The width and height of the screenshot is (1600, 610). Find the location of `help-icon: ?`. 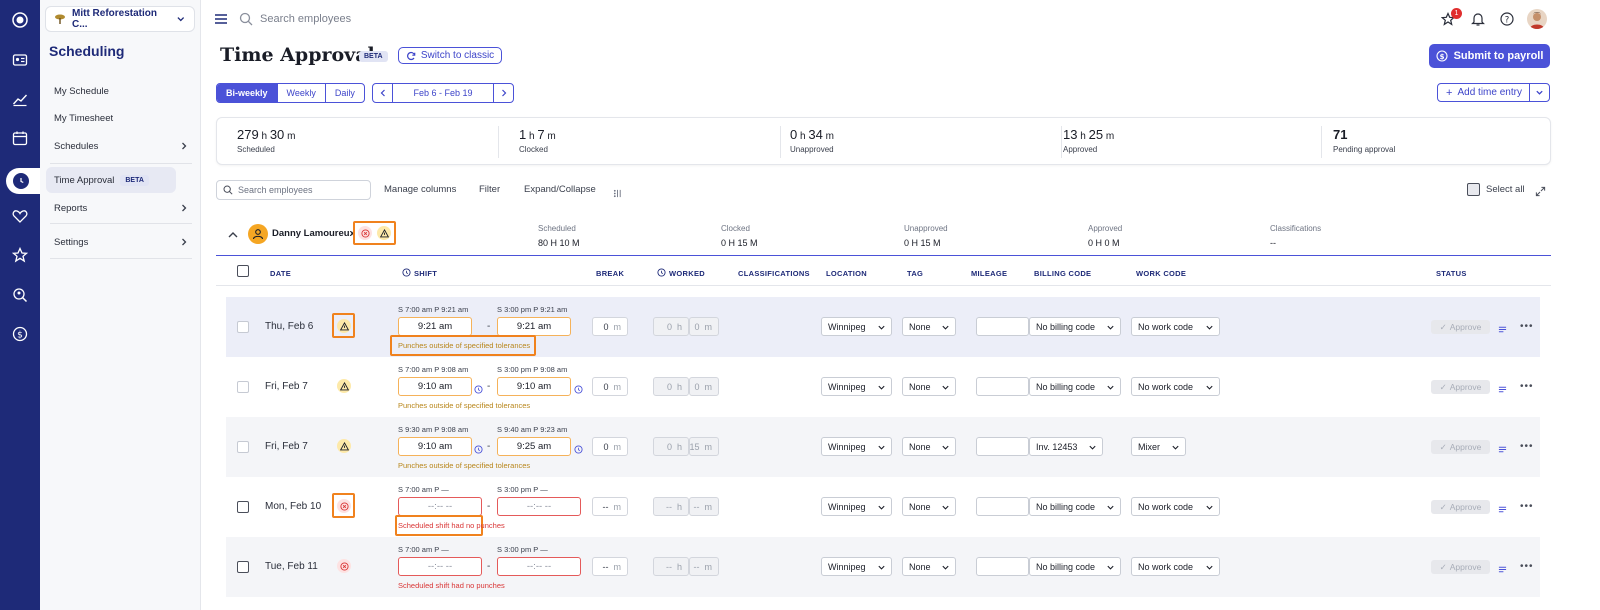

help-icon: ? is located at coordinates (1507, 21).